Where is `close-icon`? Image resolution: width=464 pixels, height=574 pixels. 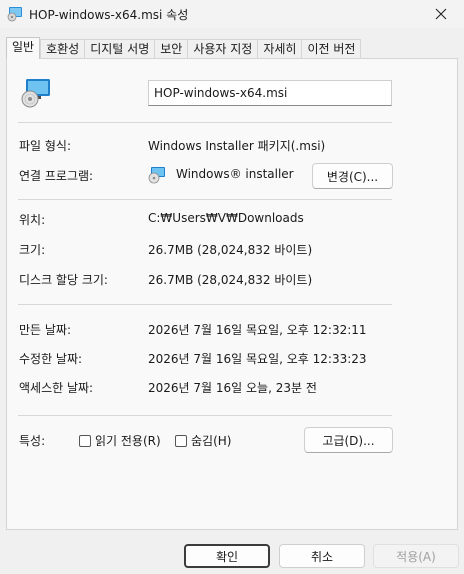 close-icon is located at coordinates (441, 14).